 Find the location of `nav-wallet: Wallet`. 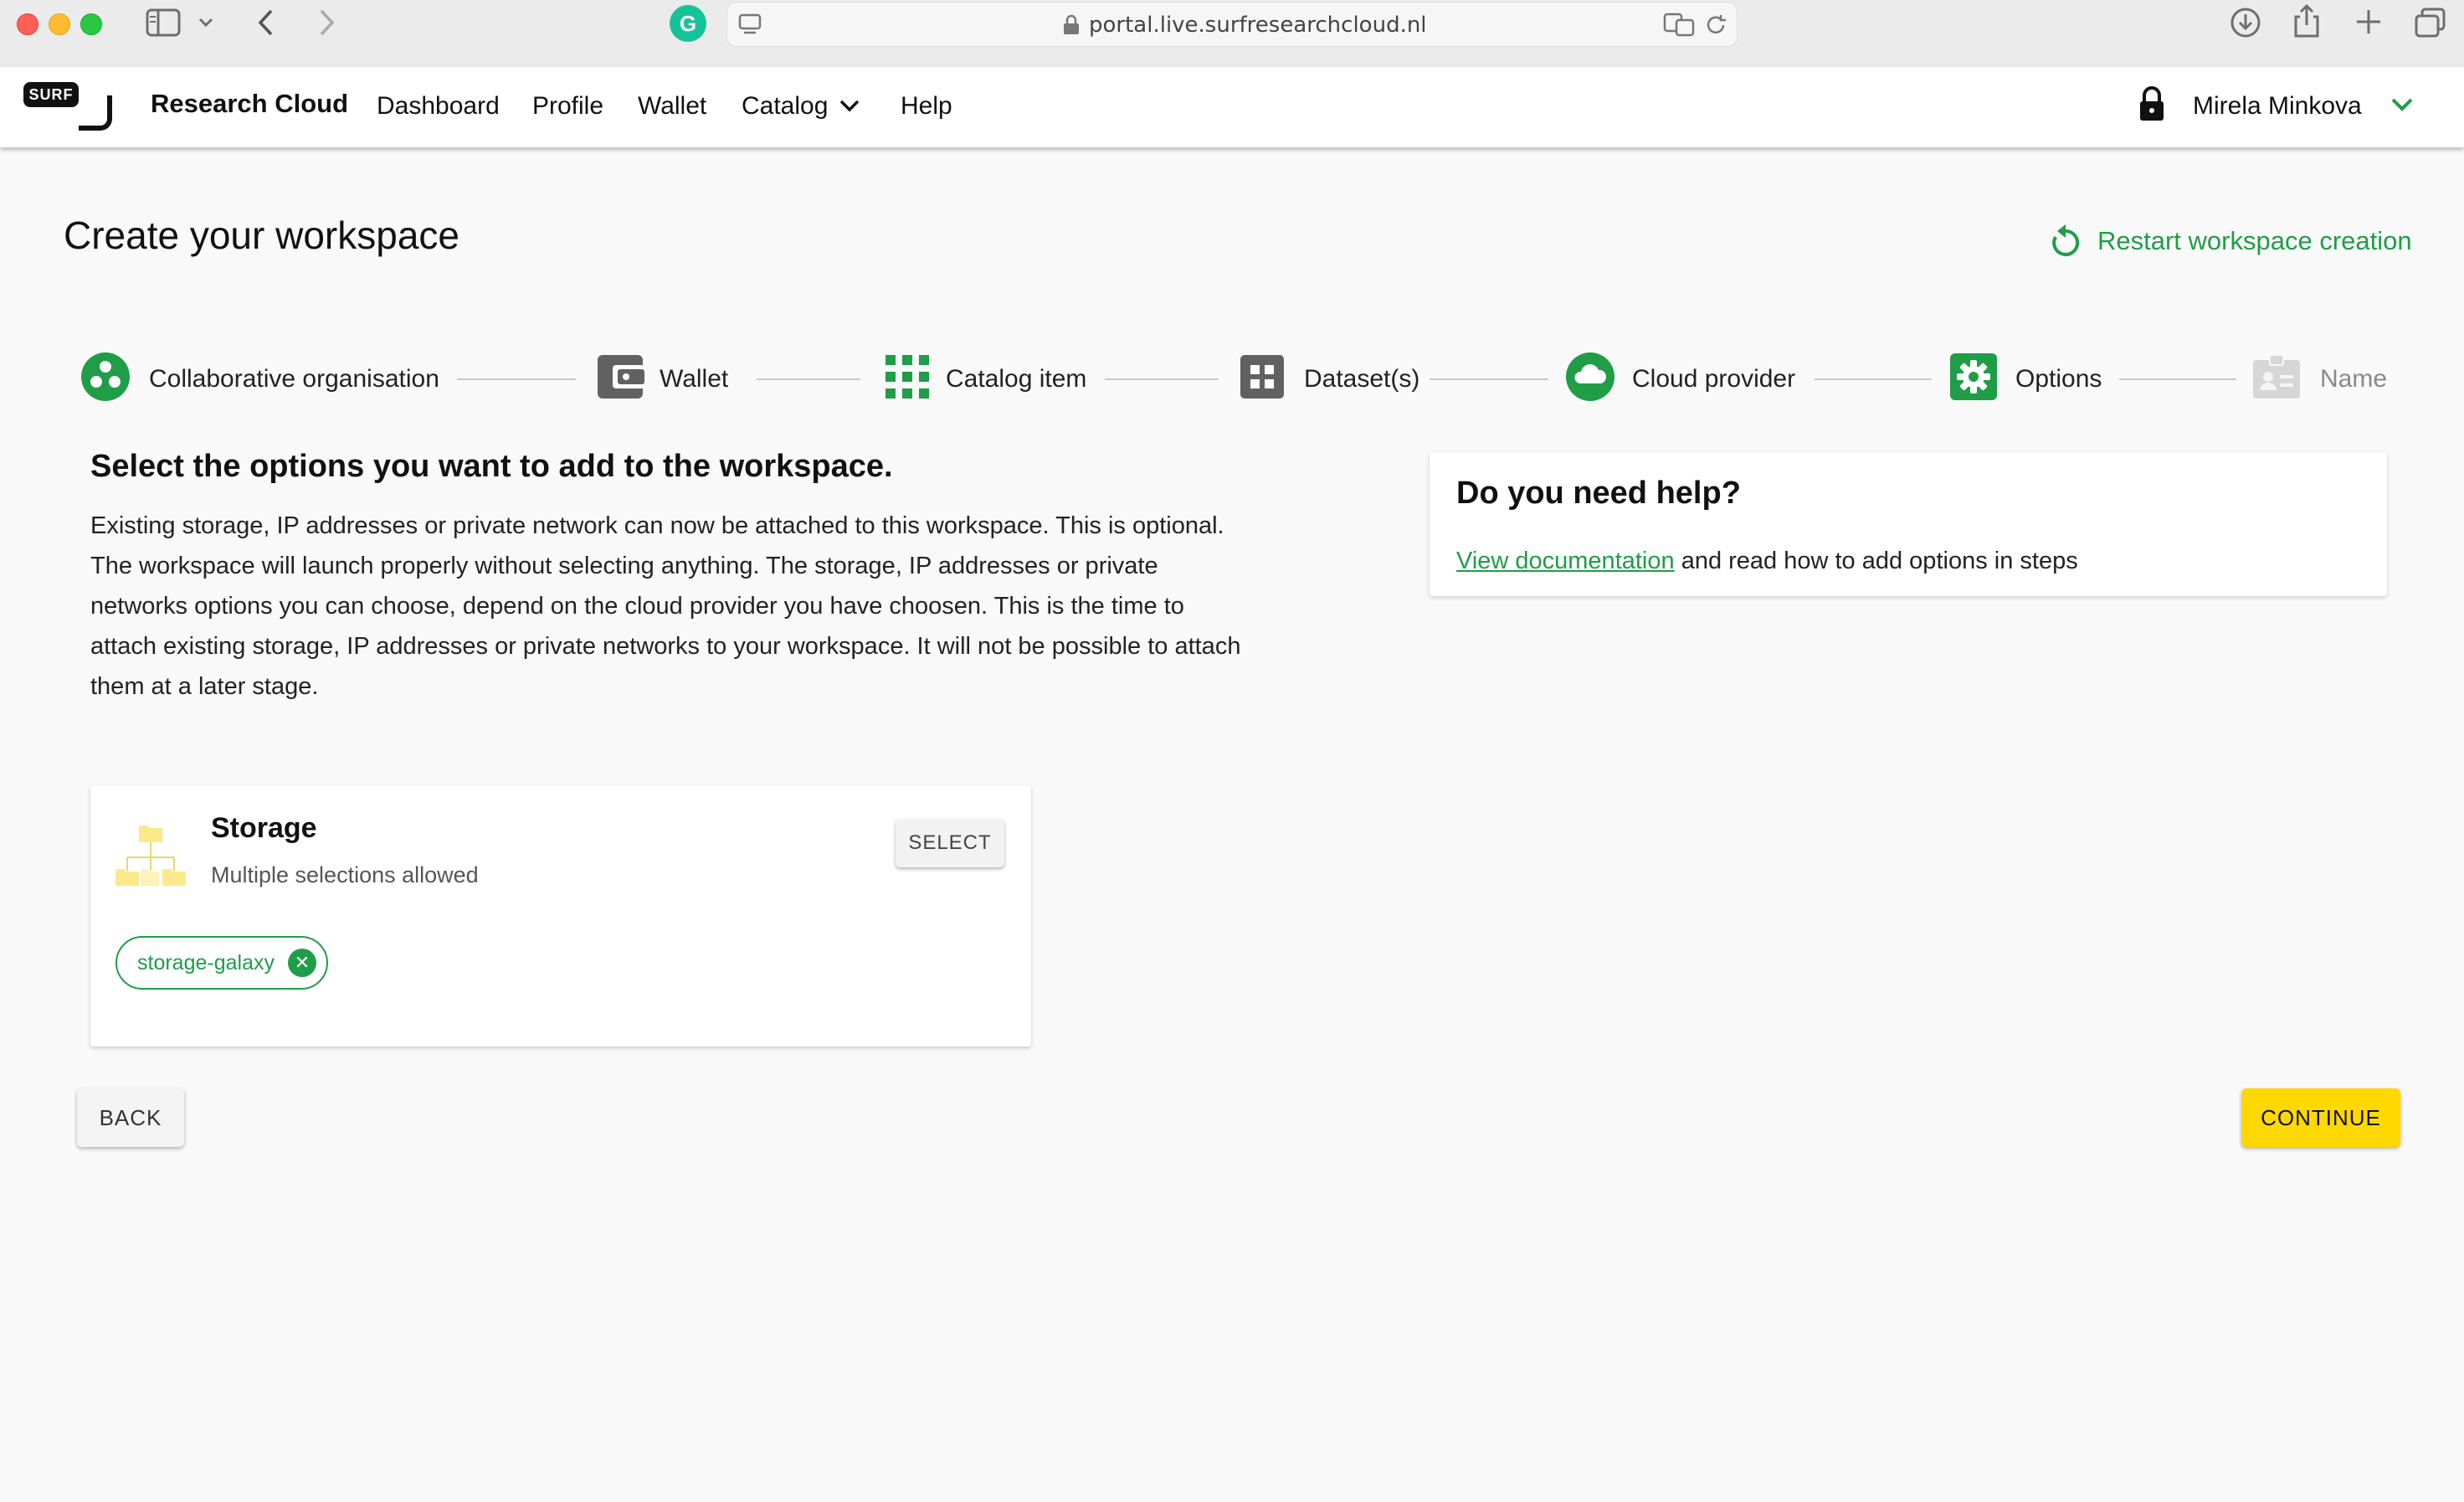

nav-wallet: Wallet is located at coordinates (672, 106).